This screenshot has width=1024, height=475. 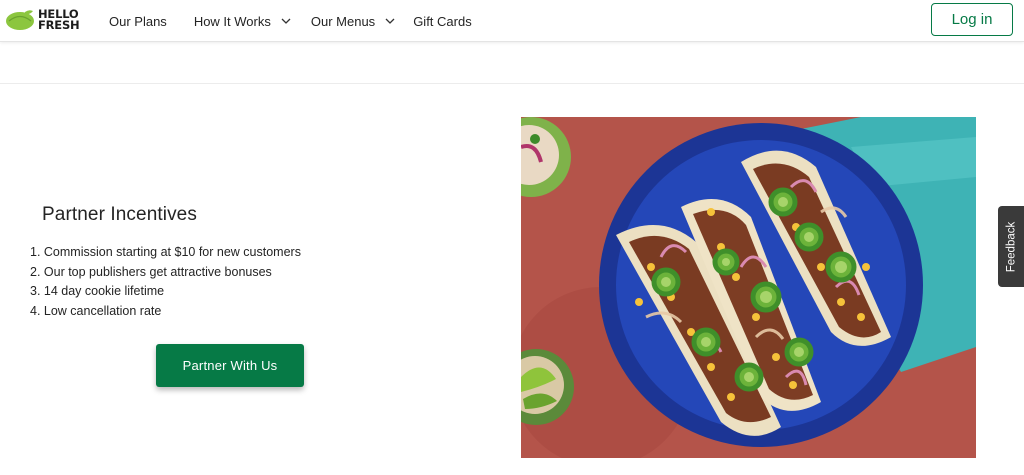 What do you see at coordinates (96, 311) in the screenshot?
I see `list-item: 4. Low cancellation rate` at bounding box center [96, 311].